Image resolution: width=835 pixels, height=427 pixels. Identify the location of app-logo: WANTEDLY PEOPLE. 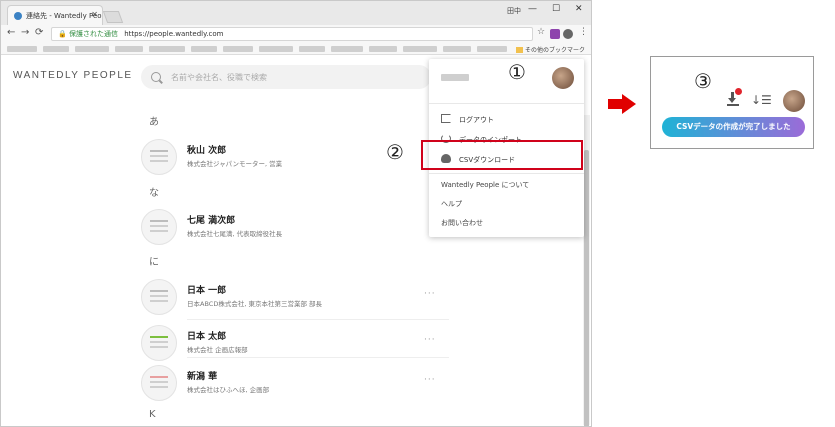
(73, 75).